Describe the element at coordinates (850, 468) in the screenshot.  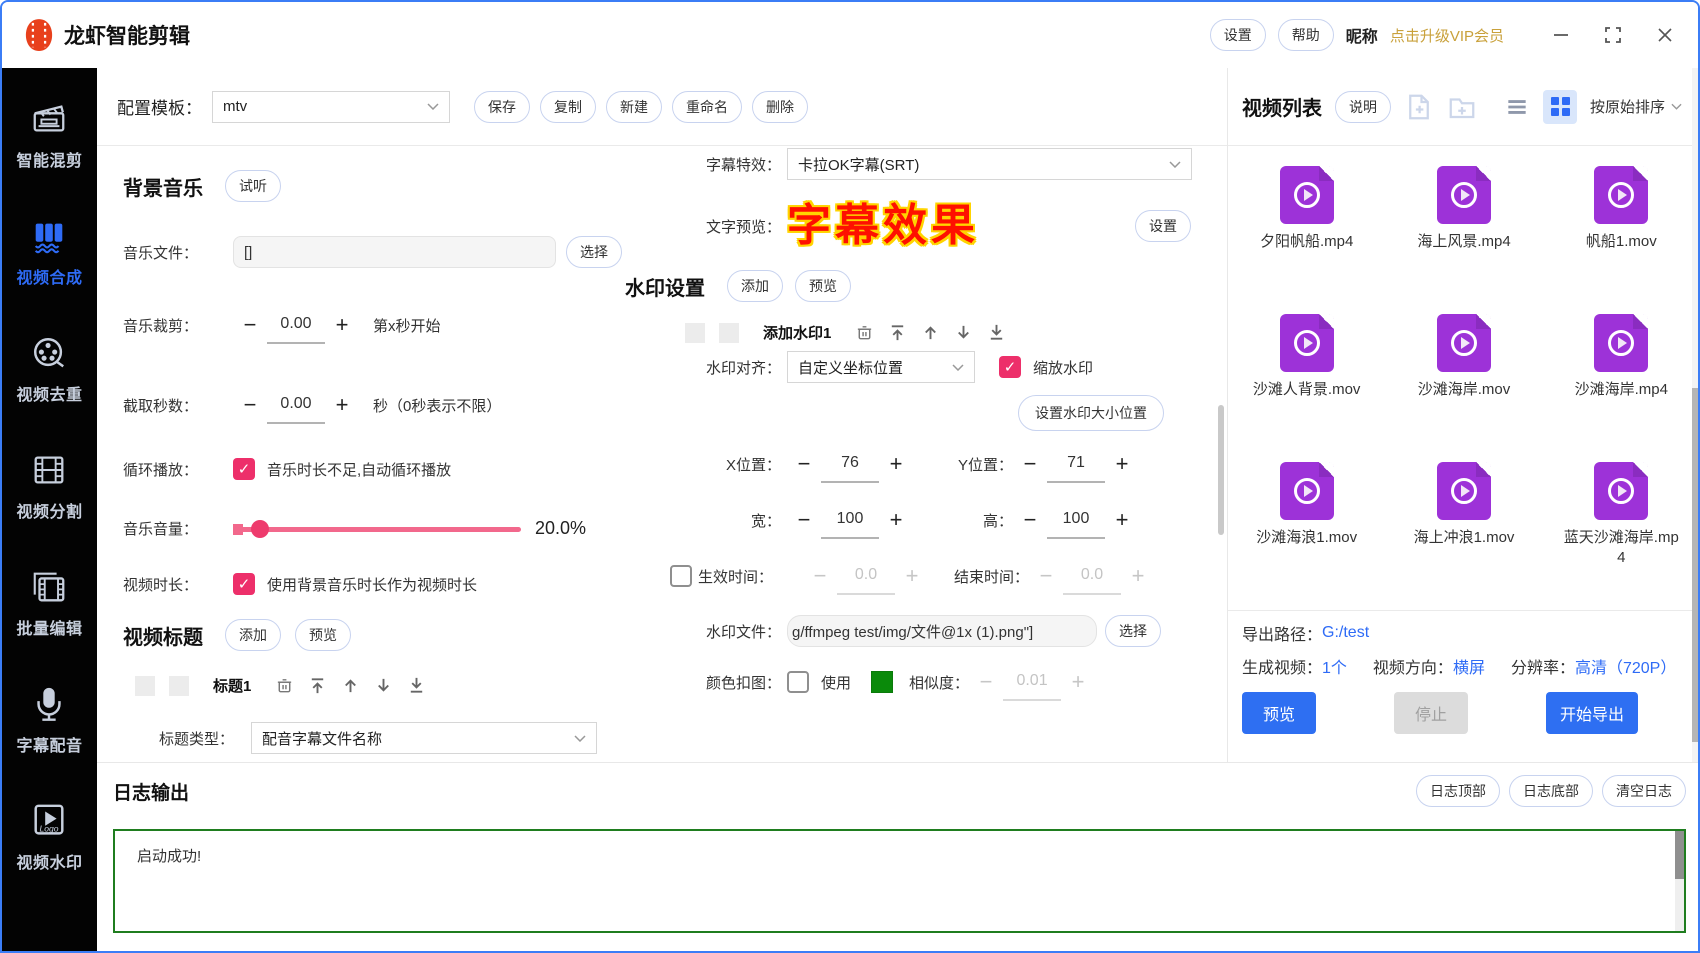
I see `watermark-x-value: 76` at that location.